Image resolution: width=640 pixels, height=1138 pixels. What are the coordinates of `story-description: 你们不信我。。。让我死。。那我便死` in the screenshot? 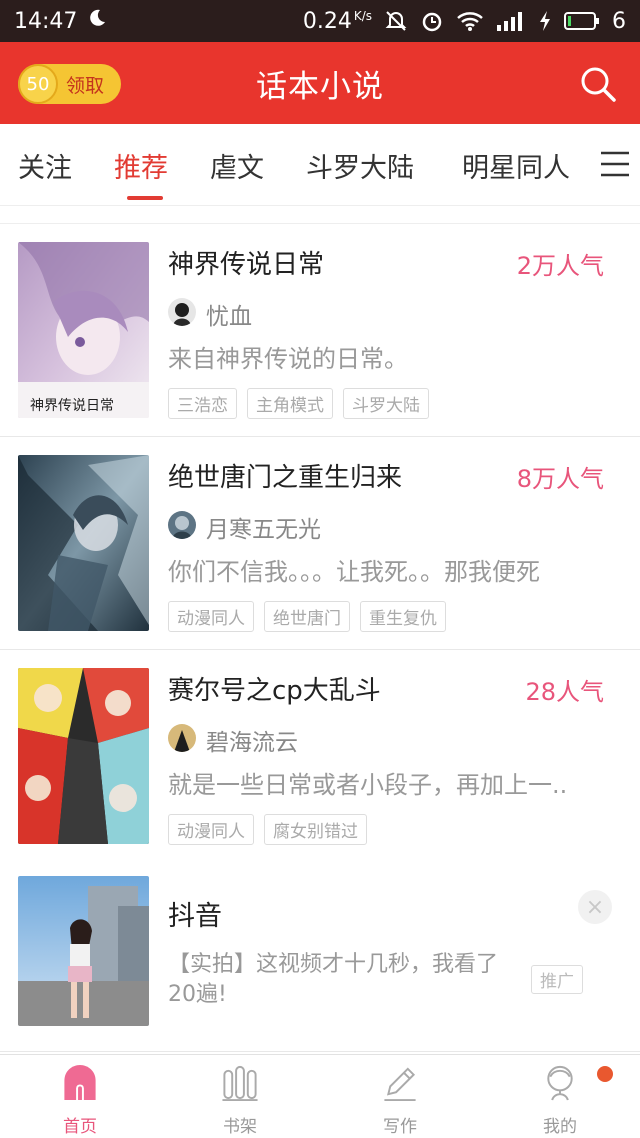 It's located at (354, 572).